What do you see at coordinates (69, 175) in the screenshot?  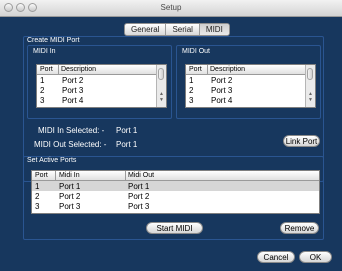 I see `column-header-midi-in: Midi In` at bounding box center [69, 175].